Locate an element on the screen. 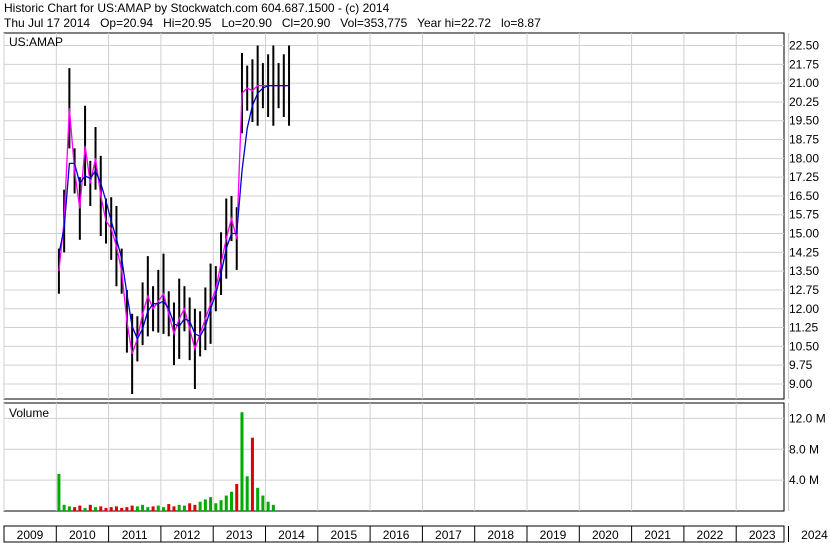 This screenshot has height=543, width=830. x-tick-label: 2009 is located at coordinates (30, 535).